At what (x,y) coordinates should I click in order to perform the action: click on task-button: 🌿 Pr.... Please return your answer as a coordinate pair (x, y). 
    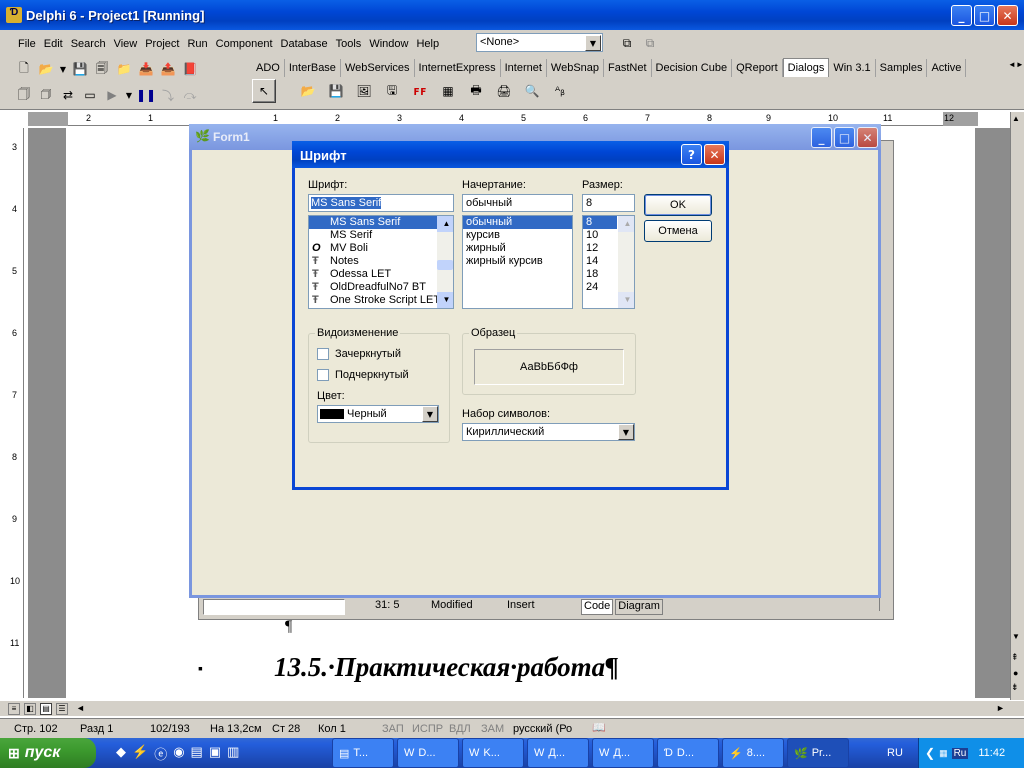
    Looking at the image, I should click on (818, 753).